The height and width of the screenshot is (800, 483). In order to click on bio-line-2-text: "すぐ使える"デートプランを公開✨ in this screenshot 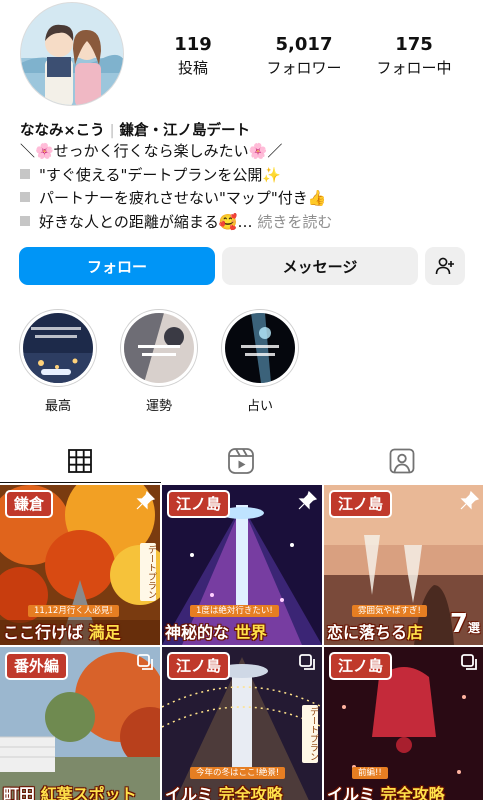, I will do `click(160, 174)`.